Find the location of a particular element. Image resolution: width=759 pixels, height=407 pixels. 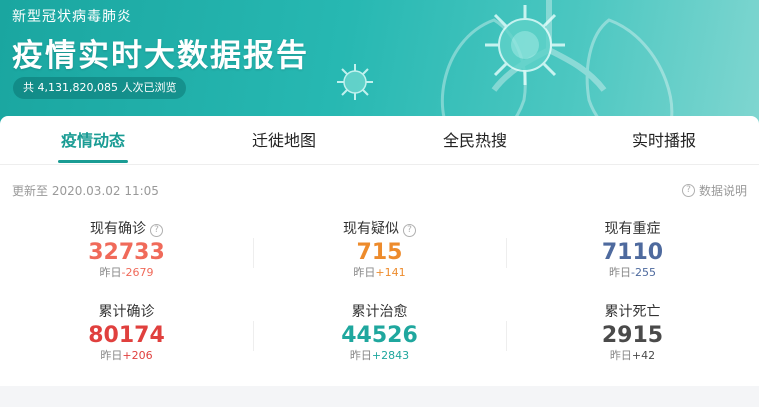

delta-value: -2679 is located at coordinates (137, 272).